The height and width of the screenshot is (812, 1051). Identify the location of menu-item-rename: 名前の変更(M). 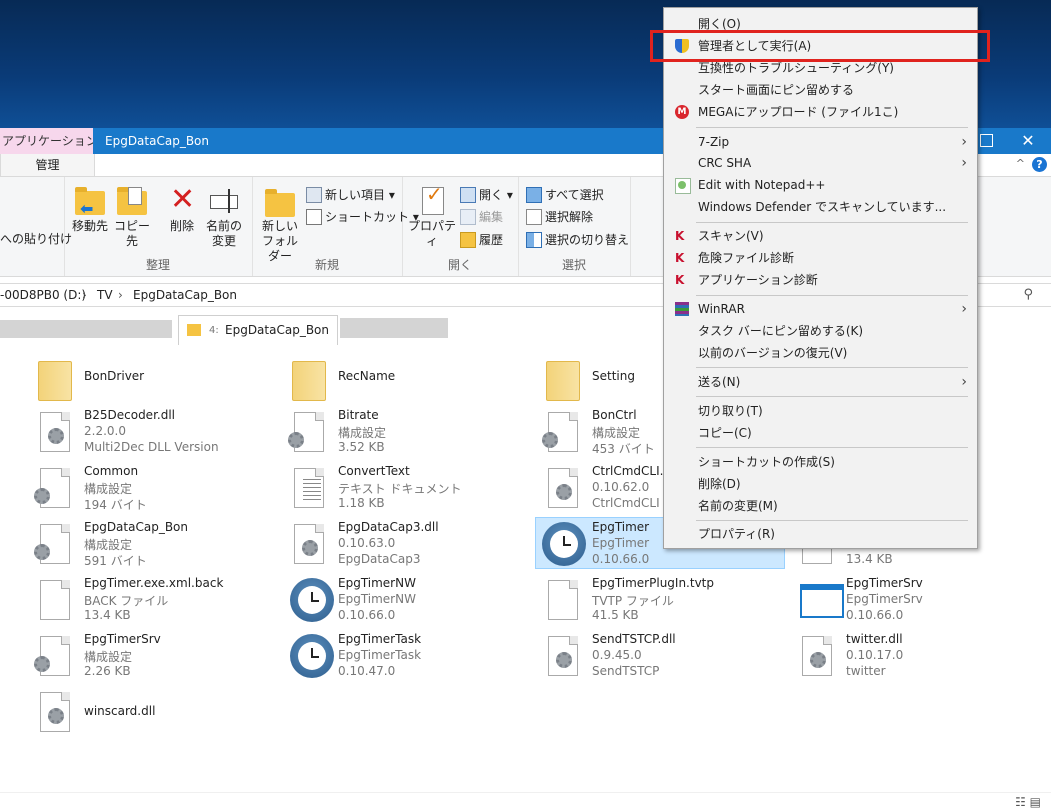
(820, 506).